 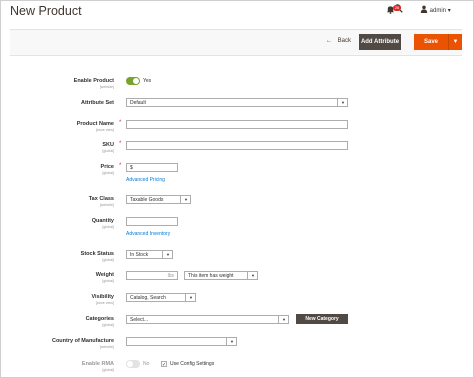 What do you see at coordinates (104, 303) in the screenshot?
I see `visibility-scope: [store view]` at bounding box center [104, 303].